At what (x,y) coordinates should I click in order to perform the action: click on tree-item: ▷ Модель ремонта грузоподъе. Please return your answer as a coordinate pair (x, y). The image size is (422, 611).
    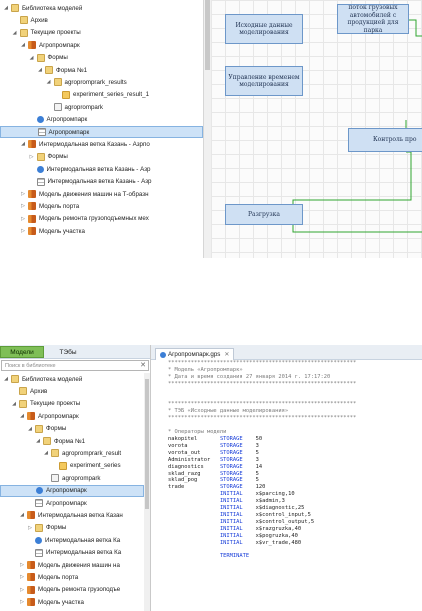
    Looking at the image, I should click on (72, 590).